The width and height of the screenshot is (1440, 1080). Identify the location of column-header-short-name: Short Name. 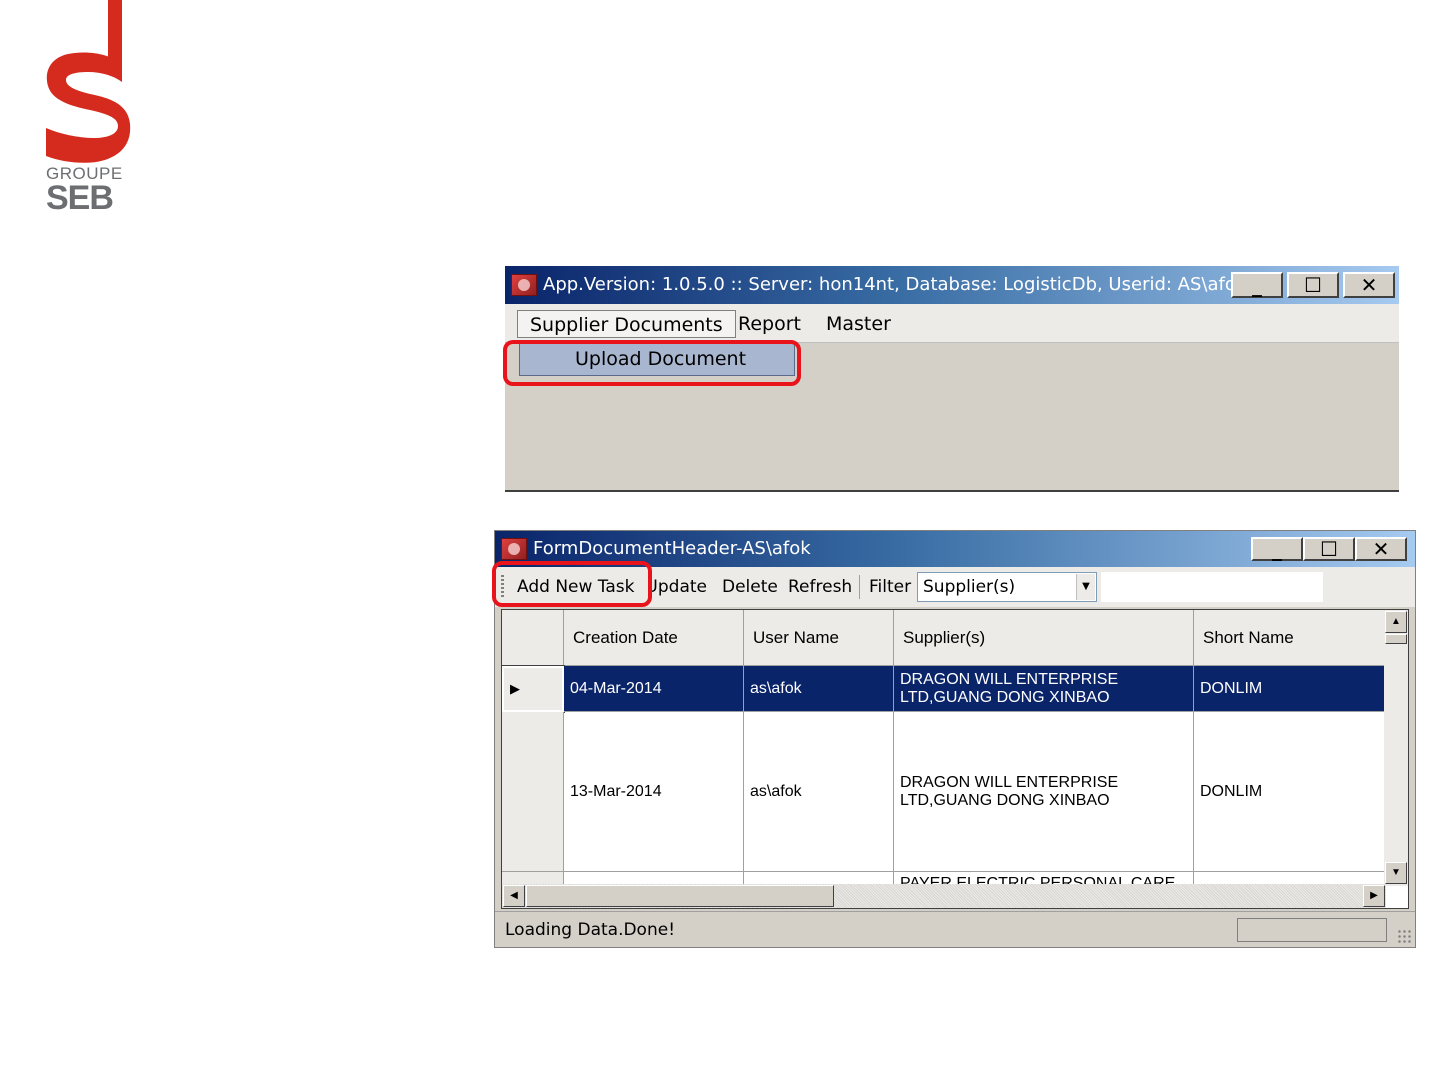
(1290, 638).